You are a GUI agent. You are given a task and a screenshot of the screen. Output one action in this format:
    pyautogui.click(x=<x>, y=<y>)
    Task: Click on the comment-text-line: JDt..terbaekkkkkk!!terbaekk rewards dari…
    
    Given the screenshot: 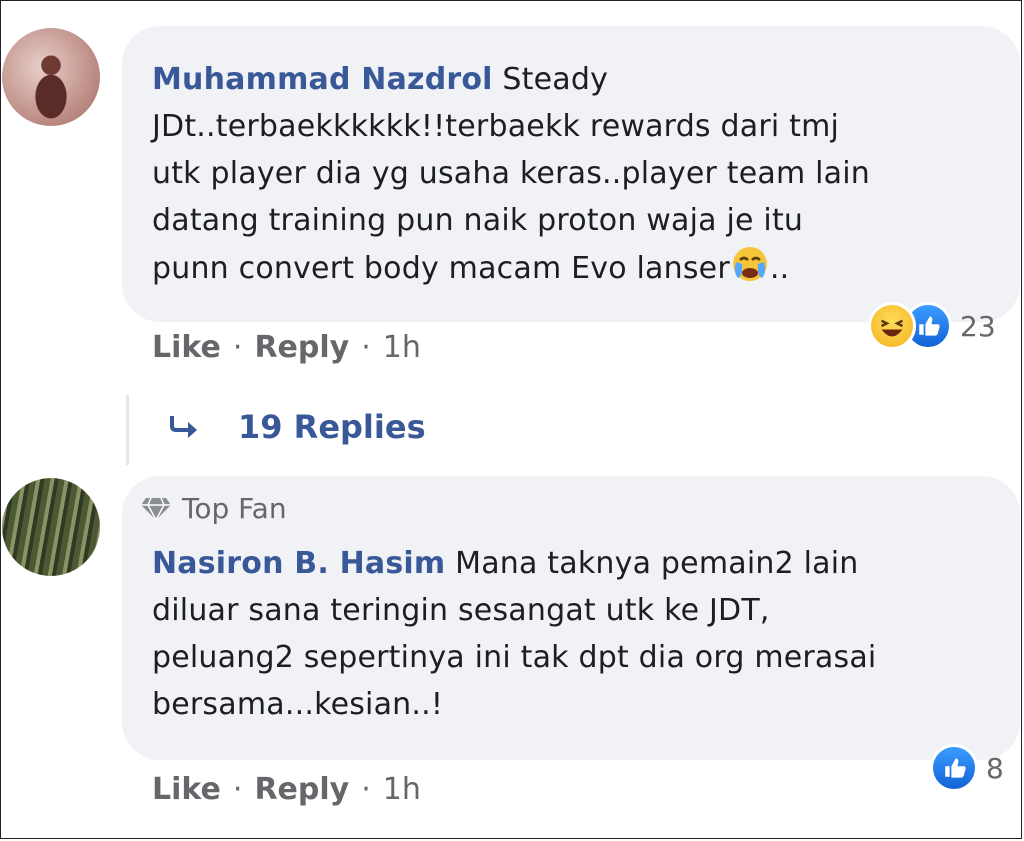 What is the action you would take?
    pyautogui.click(x=496, y=126)
    